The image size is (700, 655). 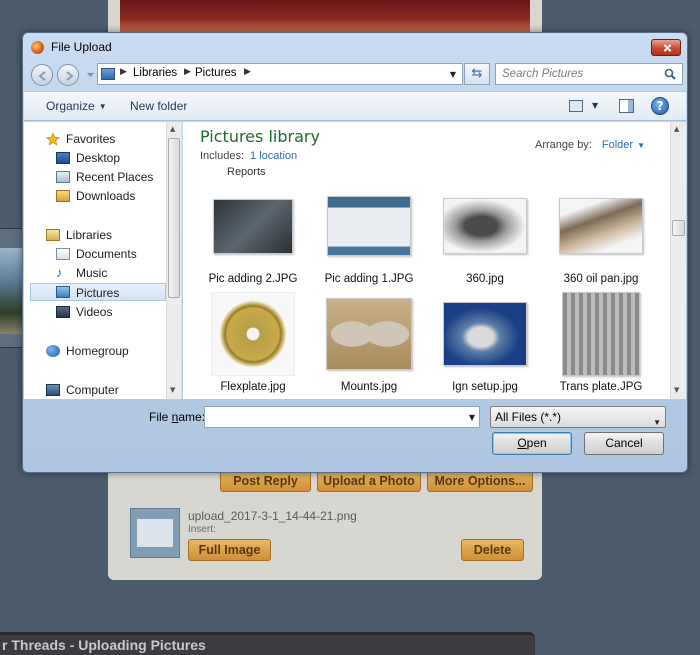 What do you see at coordinates (576, 106) in the screenshot?
I see `change-view-icon` at bounding box center [576, 106].